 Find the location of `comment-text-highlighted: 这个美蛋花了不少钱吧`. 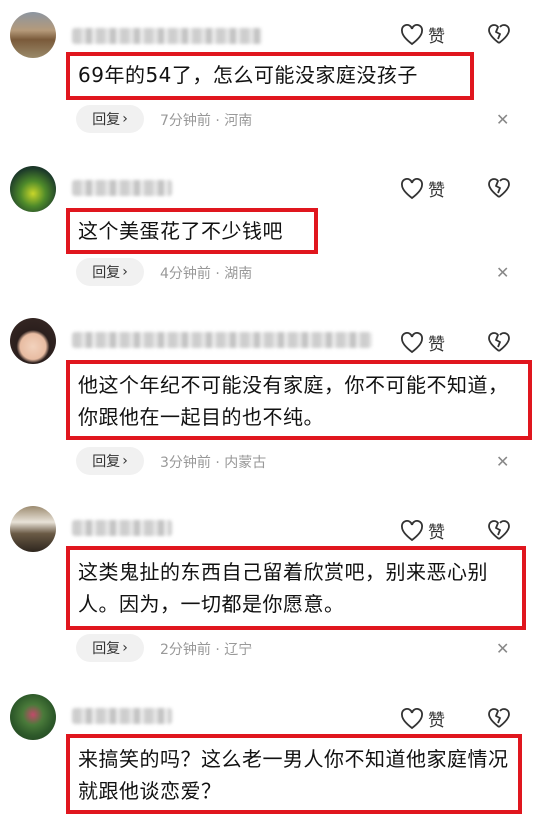

comment-text-highlighted: 这个美蛋花了不少钱吧 is located at coordinates (192, 231).